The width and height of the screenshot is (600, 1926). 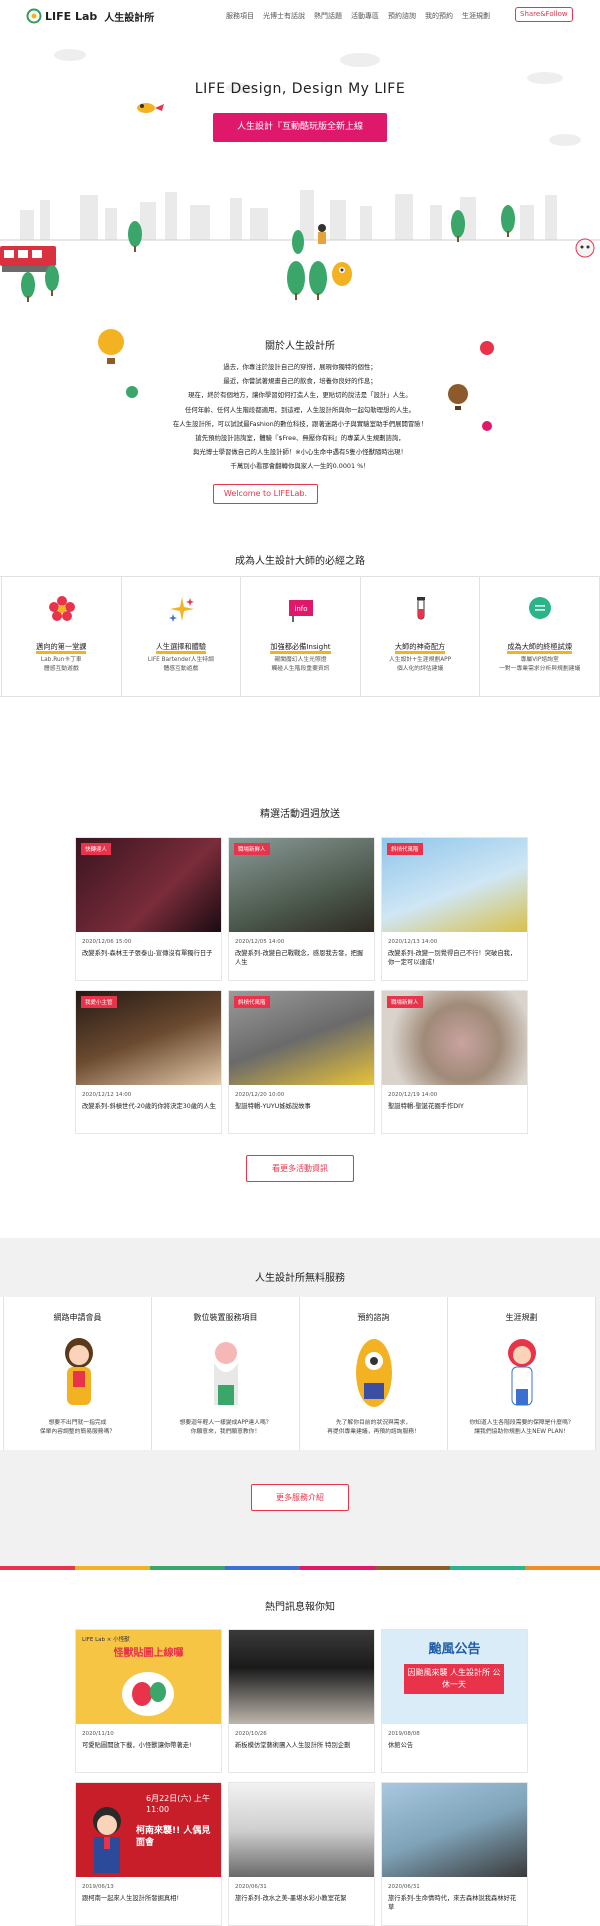 I want to click on nav-item-career-plan: 生涯規劃, so click(x=476, y=16).